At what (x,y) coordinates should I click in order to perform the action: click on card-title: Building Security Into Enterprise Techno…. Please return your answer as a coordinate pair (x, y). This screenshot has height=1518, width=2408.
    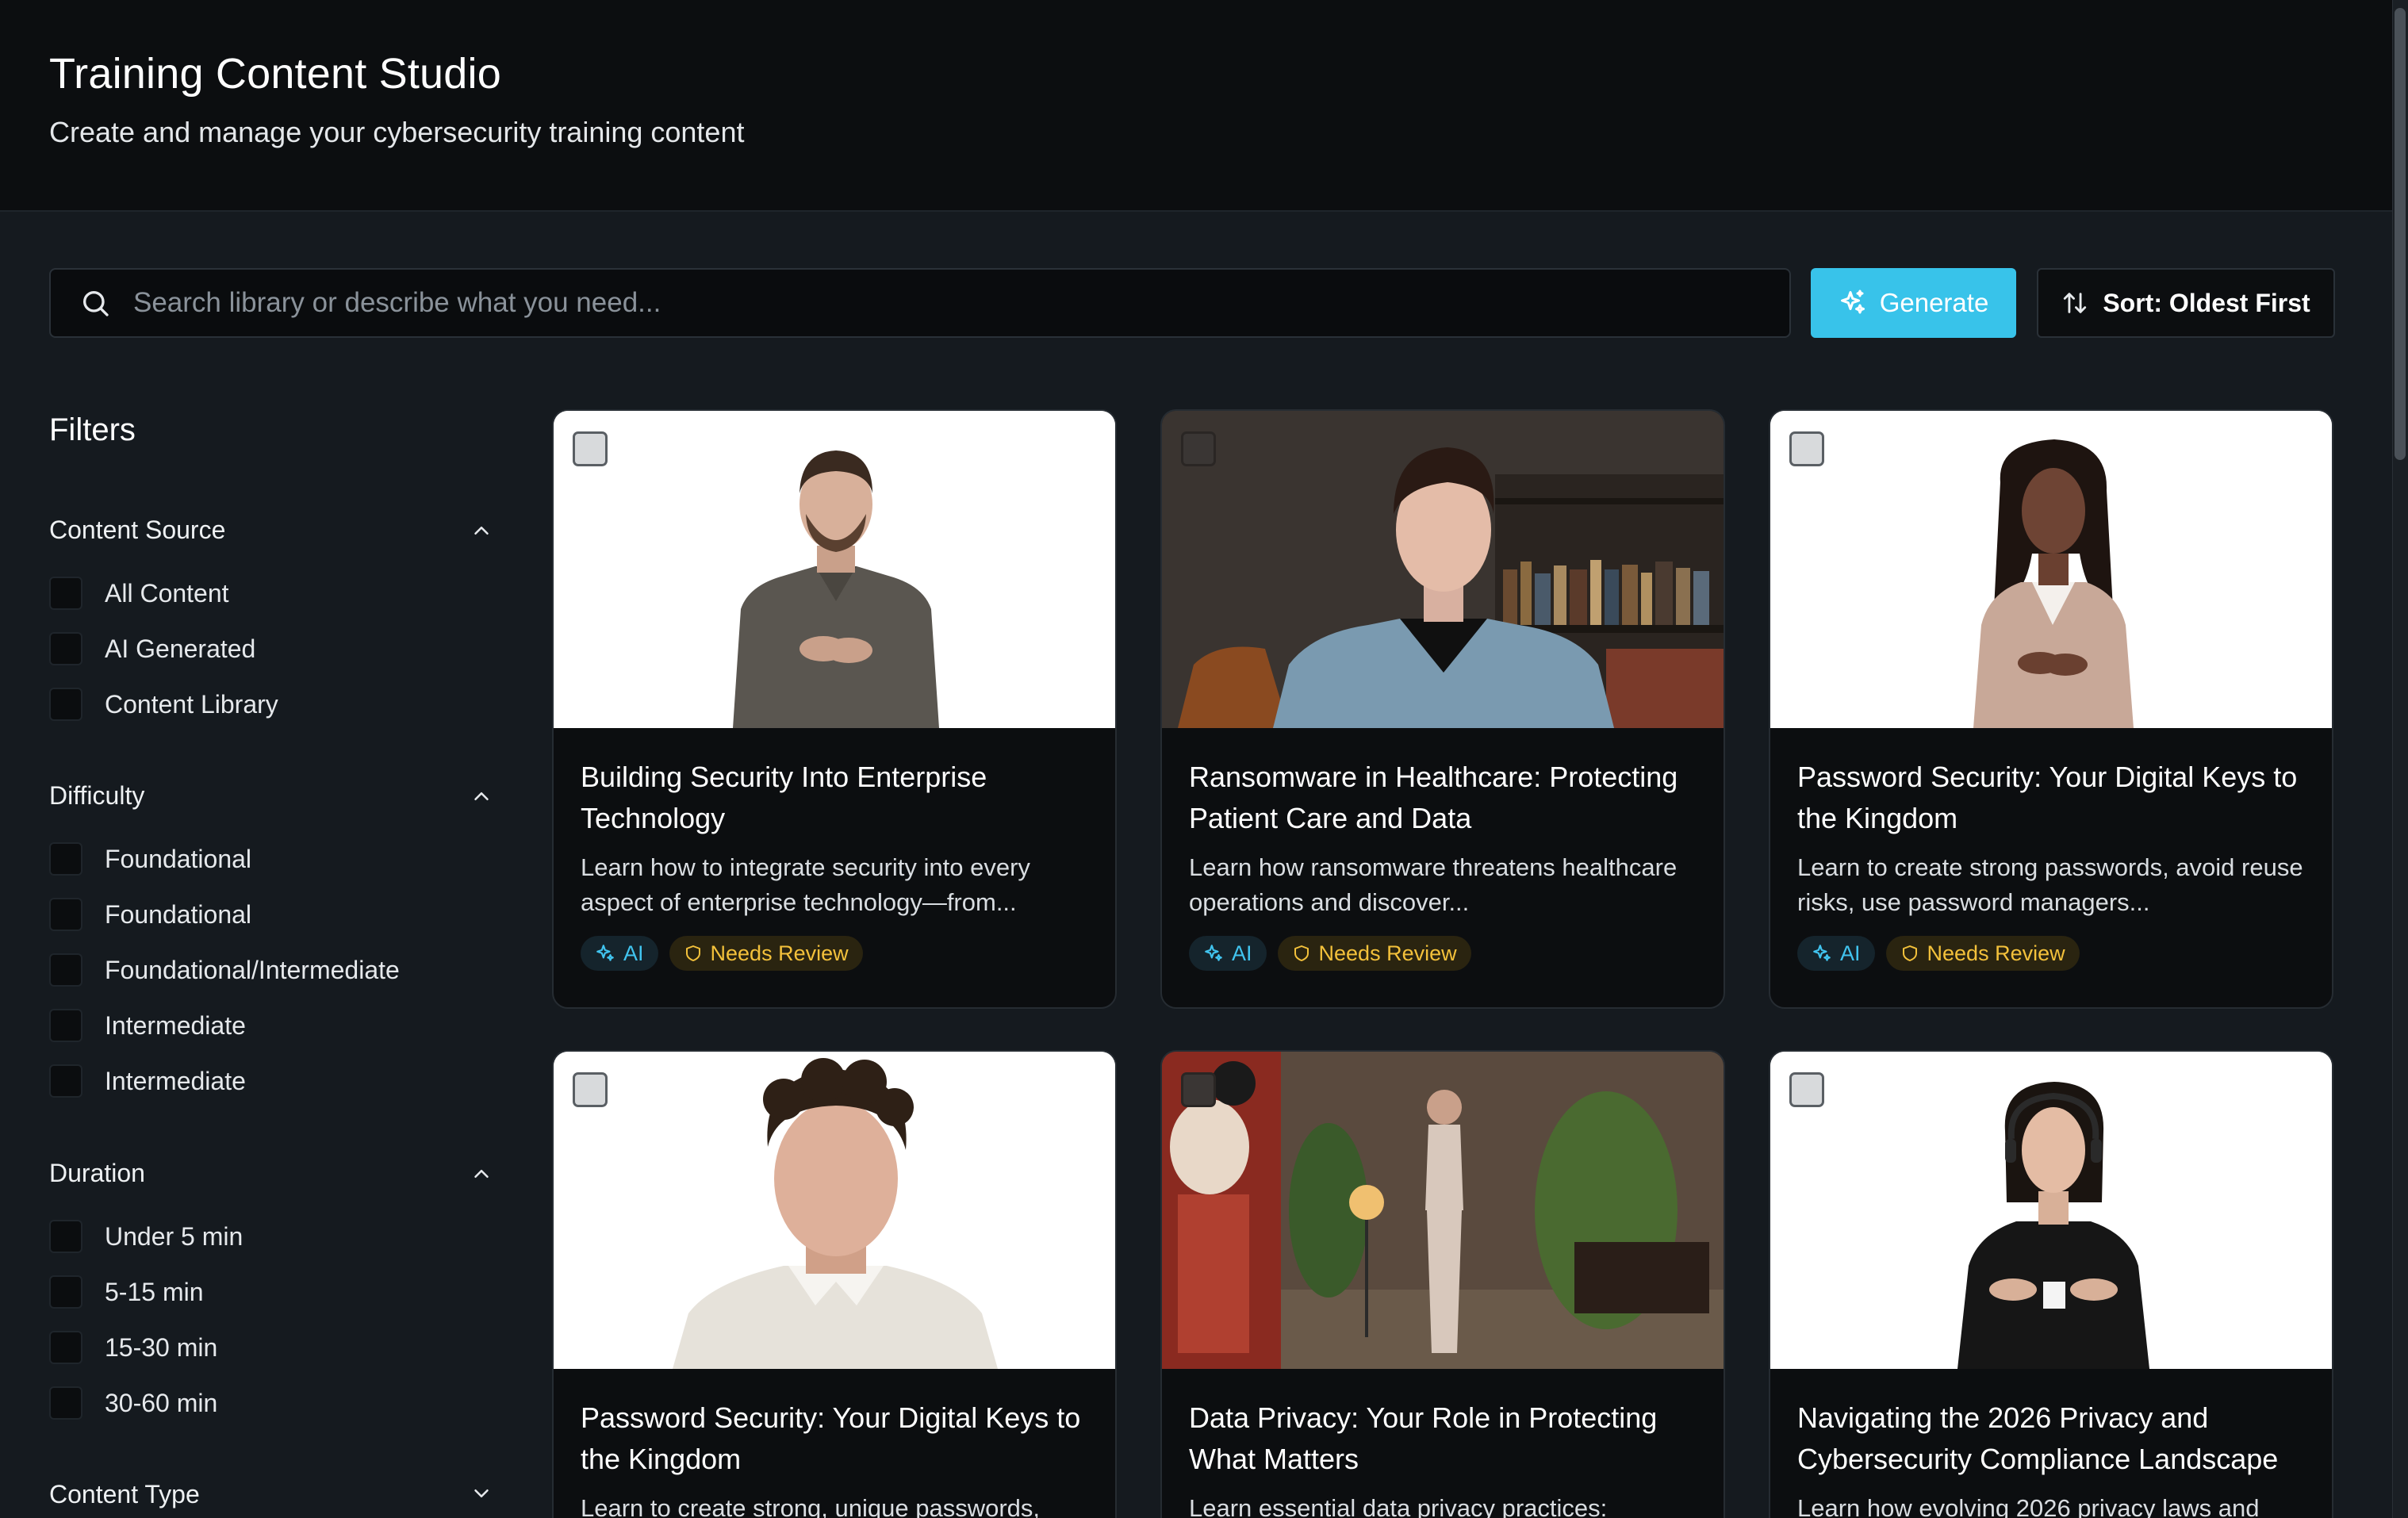
    Looking at the image, I should click on (784, 798).